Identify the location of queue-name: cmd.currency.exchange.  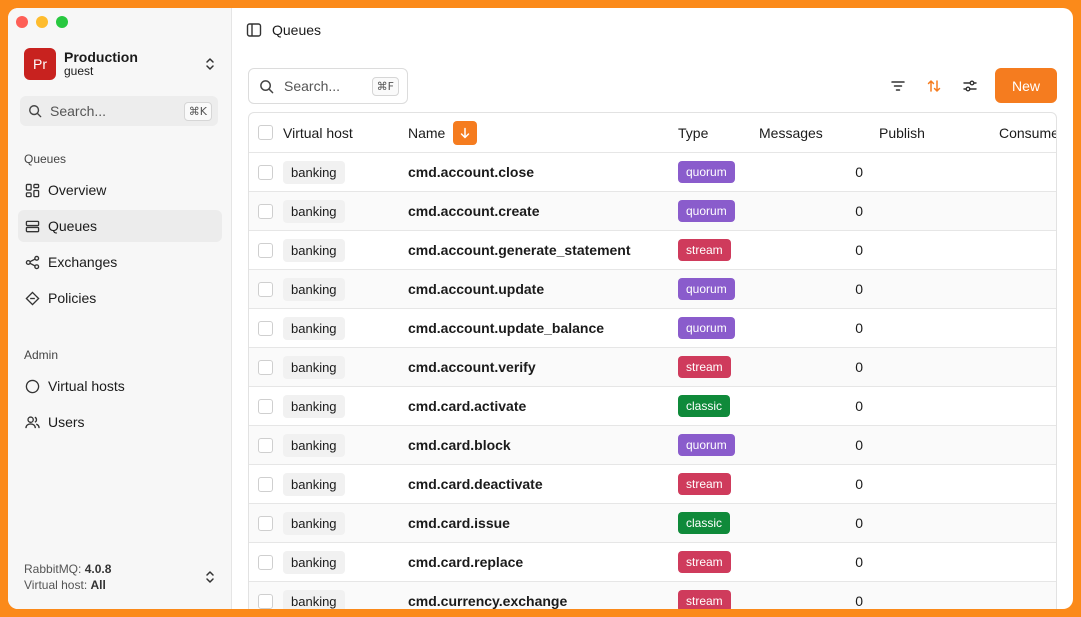
(487, 601).